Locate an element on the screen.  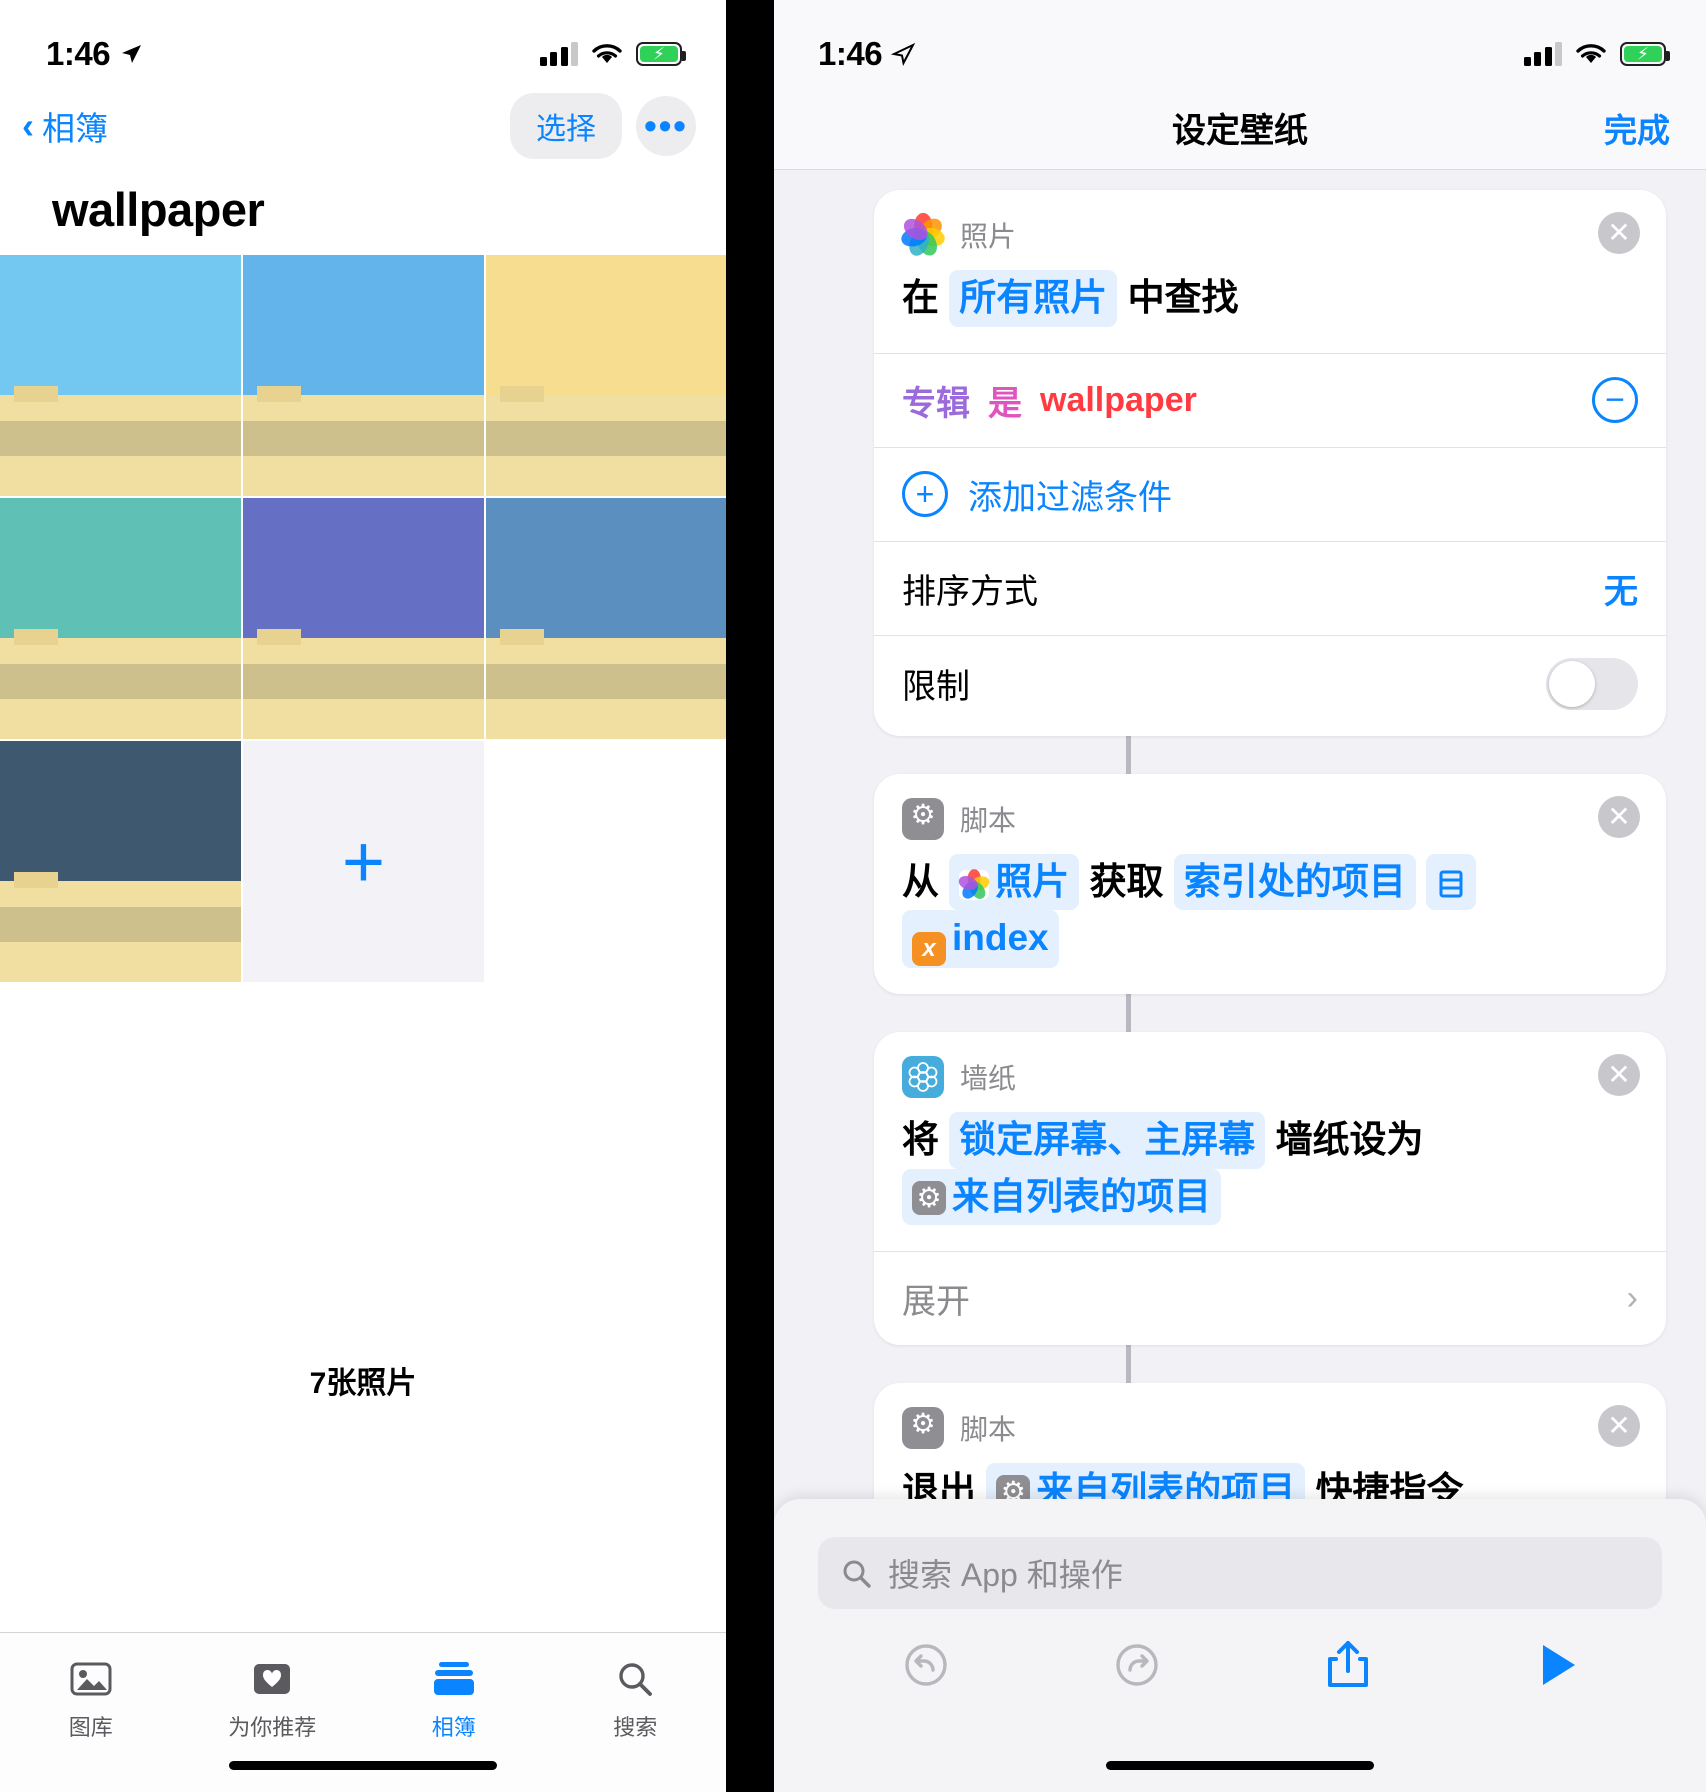
chevron-right-icon: › is located at coordinates (1632, 1298).